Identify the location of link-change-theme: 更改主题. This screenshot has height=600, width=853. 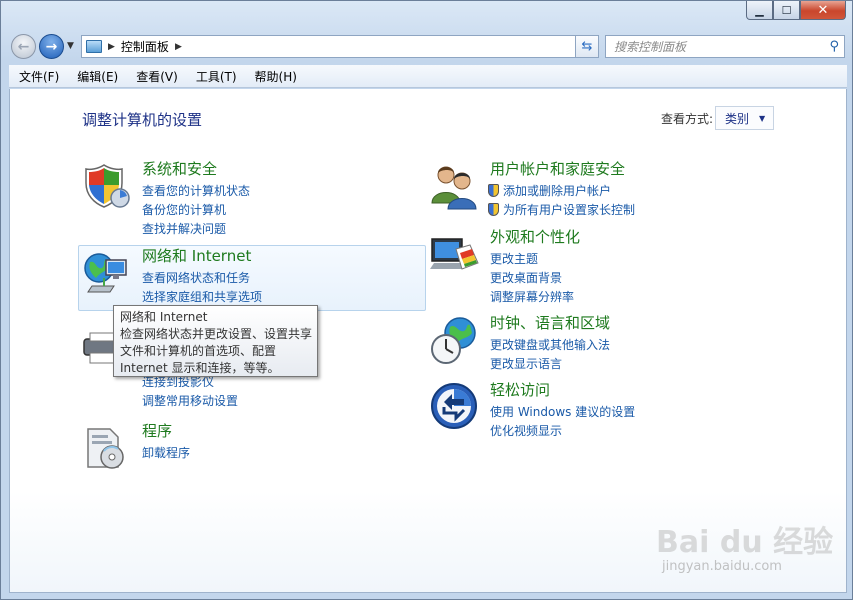
(514, 258).